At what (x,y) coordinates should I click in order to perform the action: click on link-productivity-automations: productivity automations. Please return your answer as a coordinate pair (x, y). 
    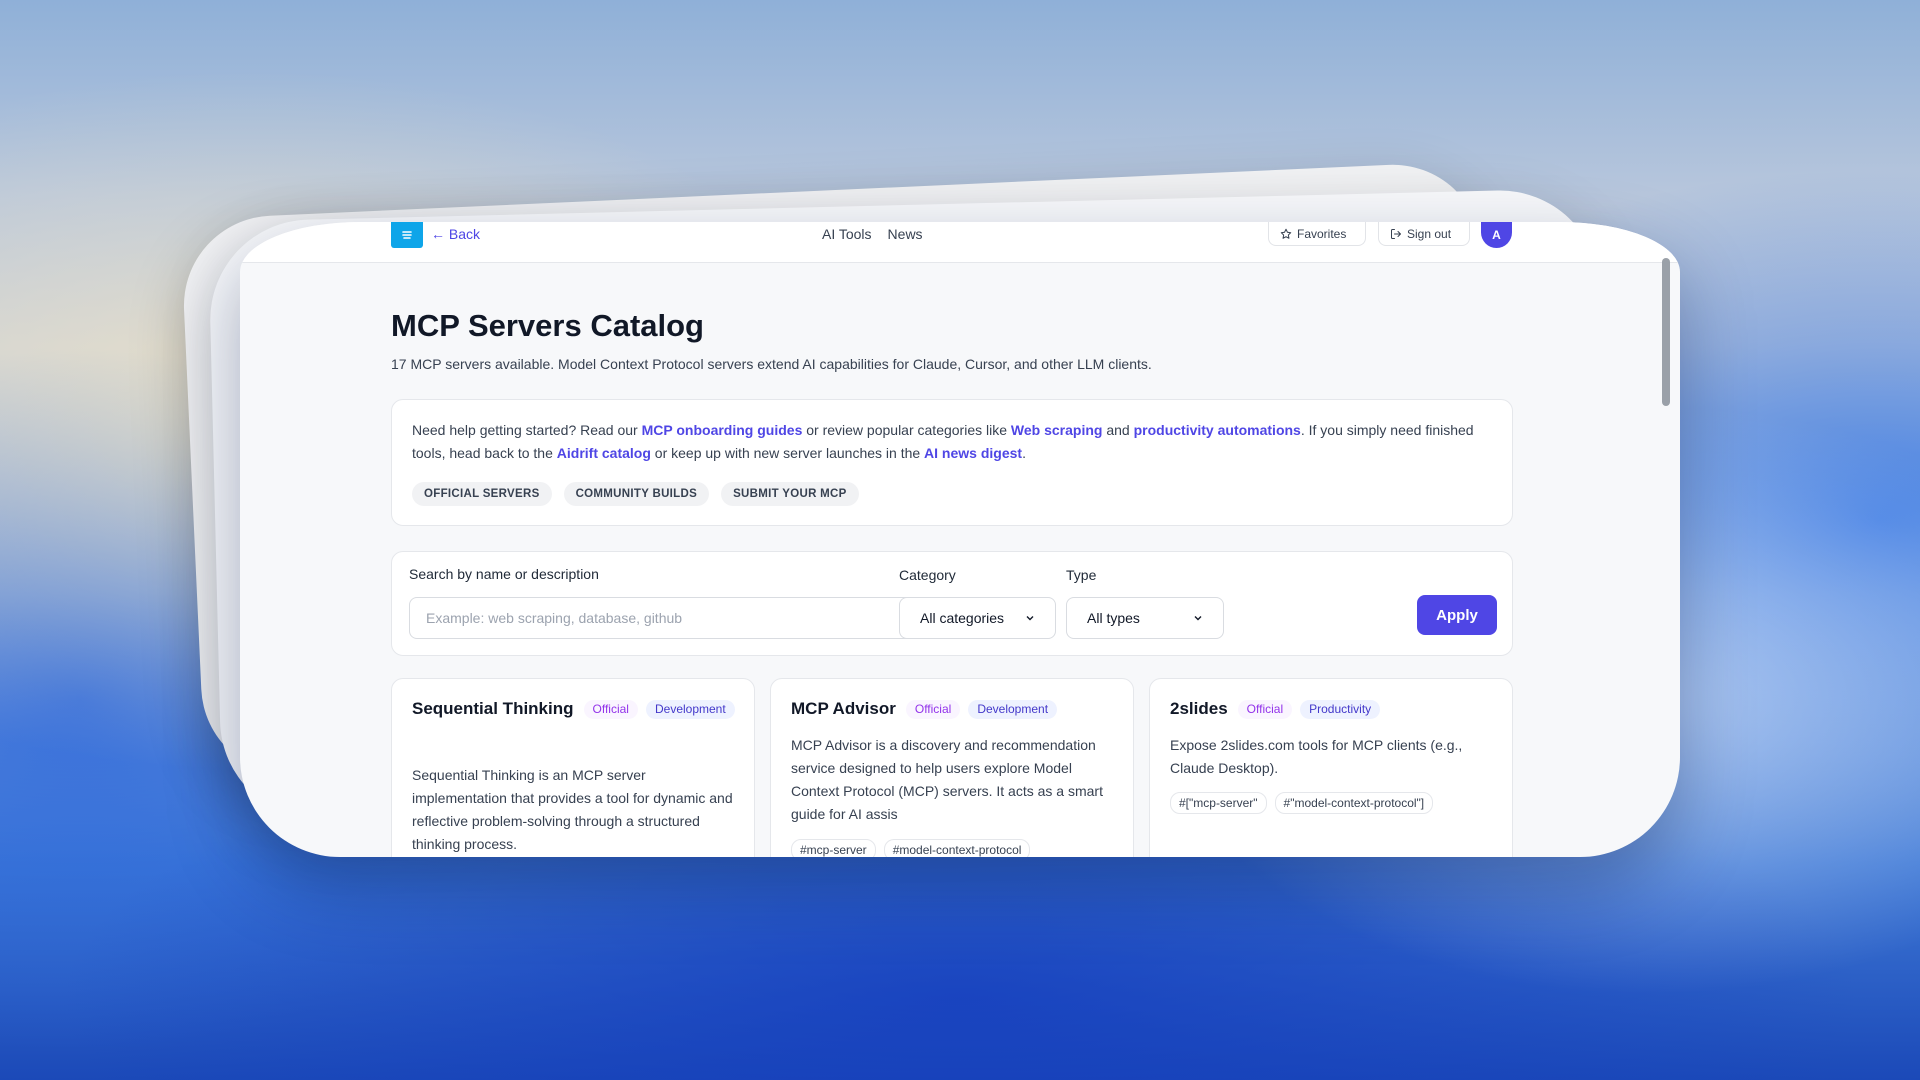
    Looking at the image, I should click on (1217, 430).